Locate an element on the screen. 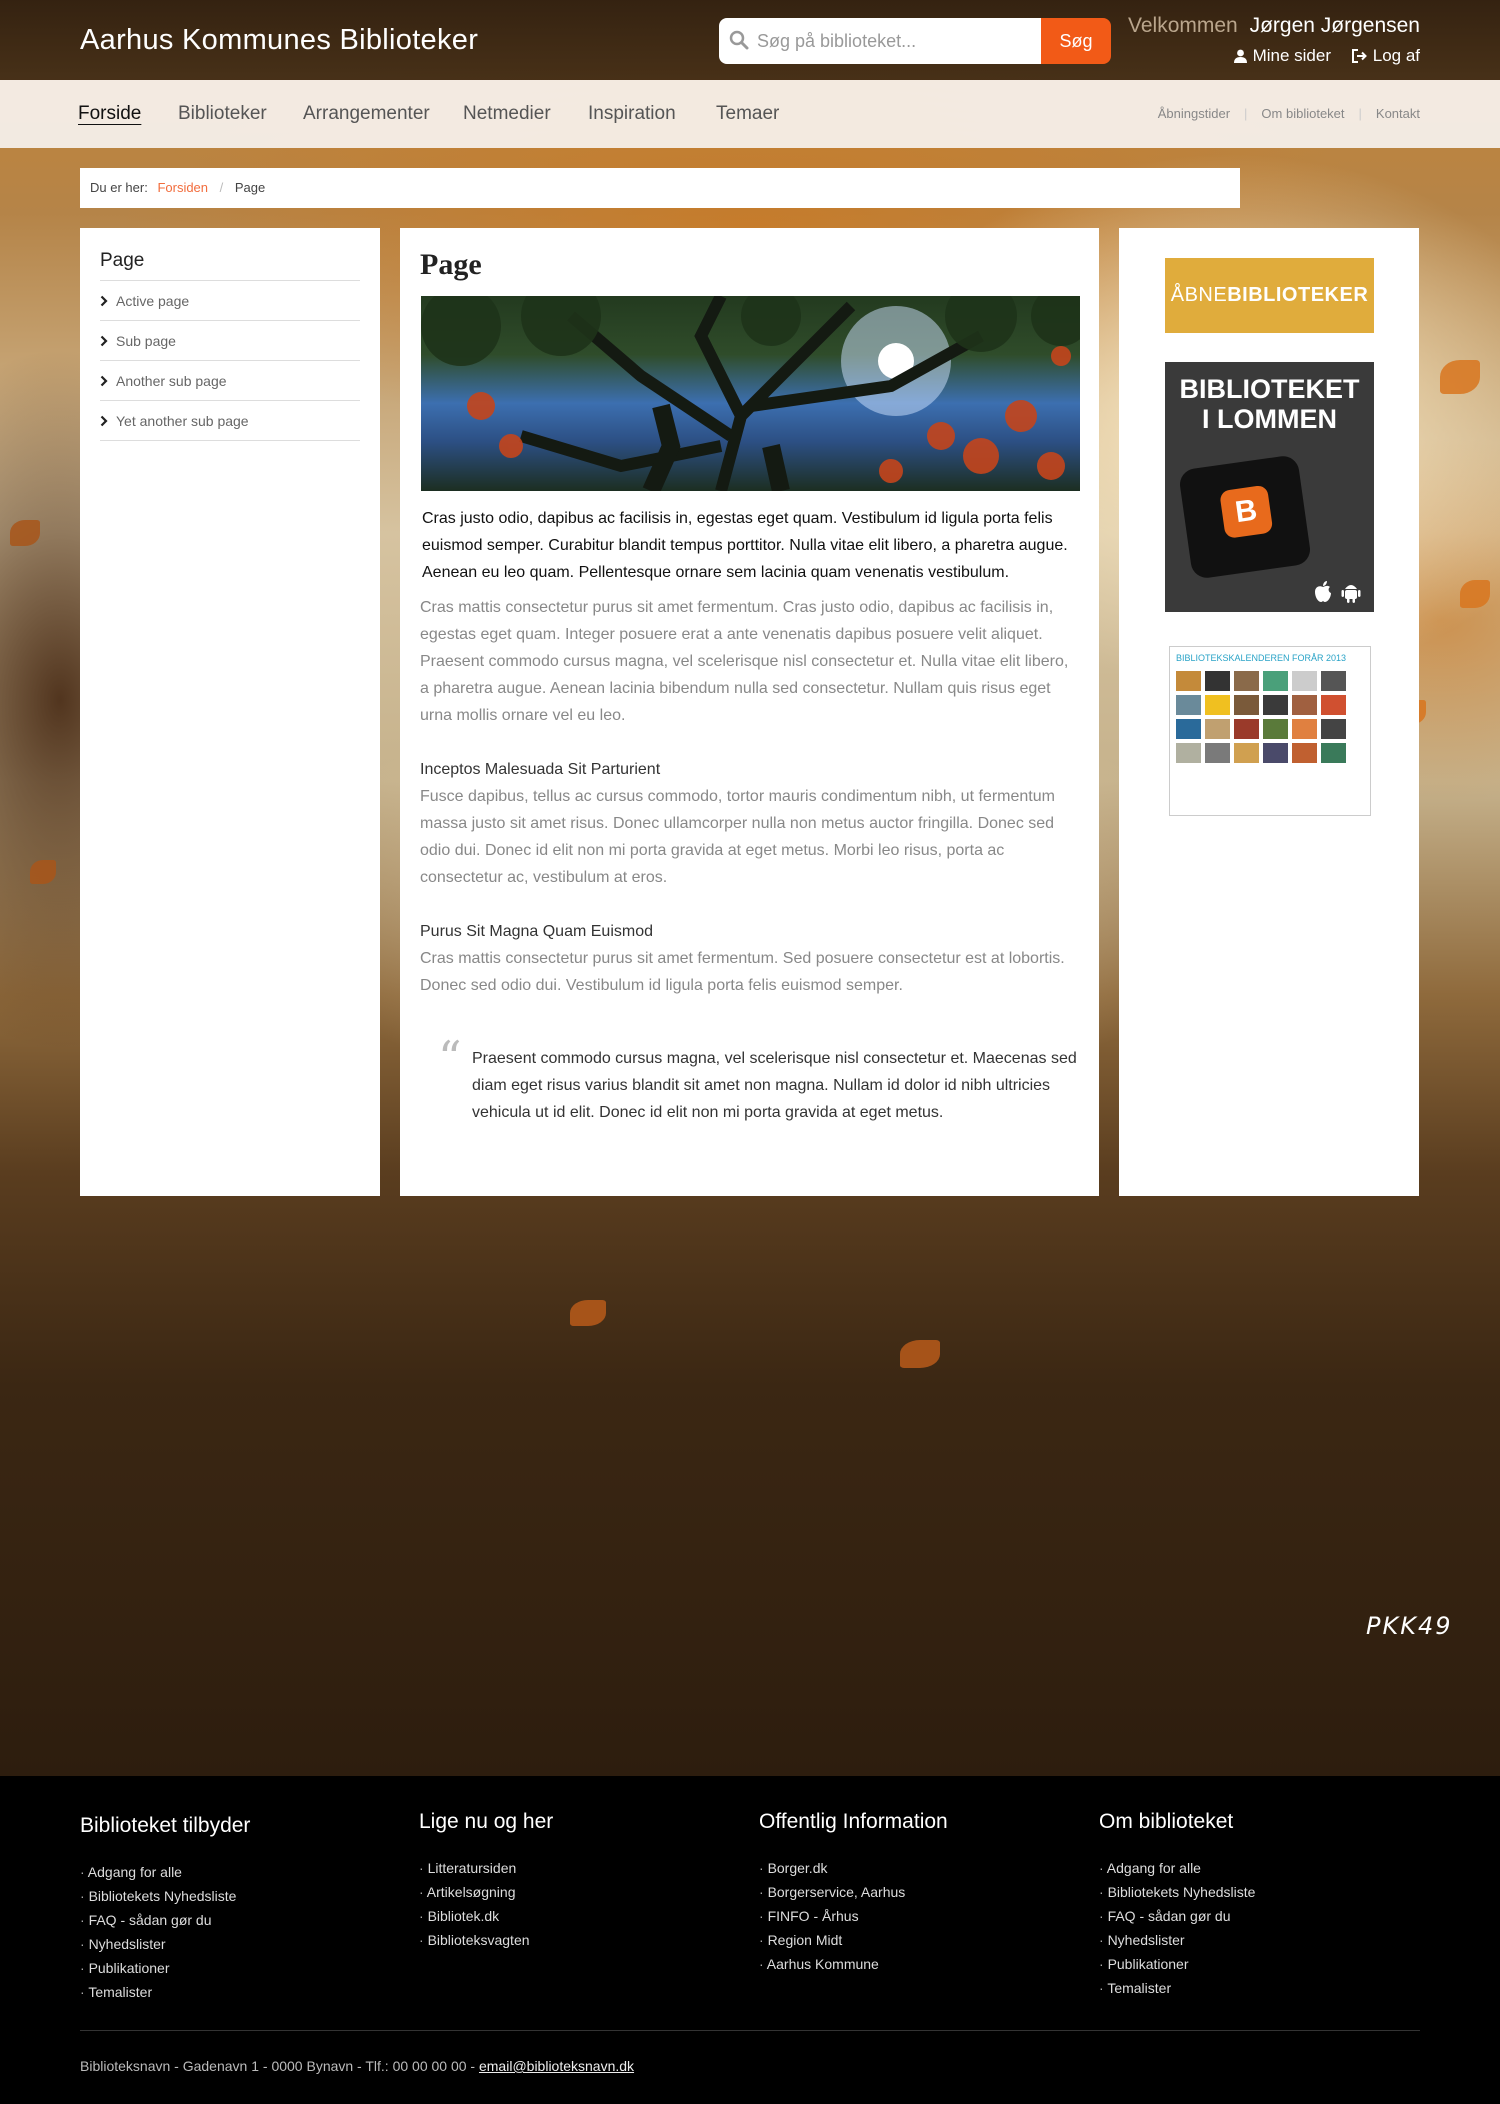  footer-link: Artikelsøgning is located at coordinates (569, 1892).